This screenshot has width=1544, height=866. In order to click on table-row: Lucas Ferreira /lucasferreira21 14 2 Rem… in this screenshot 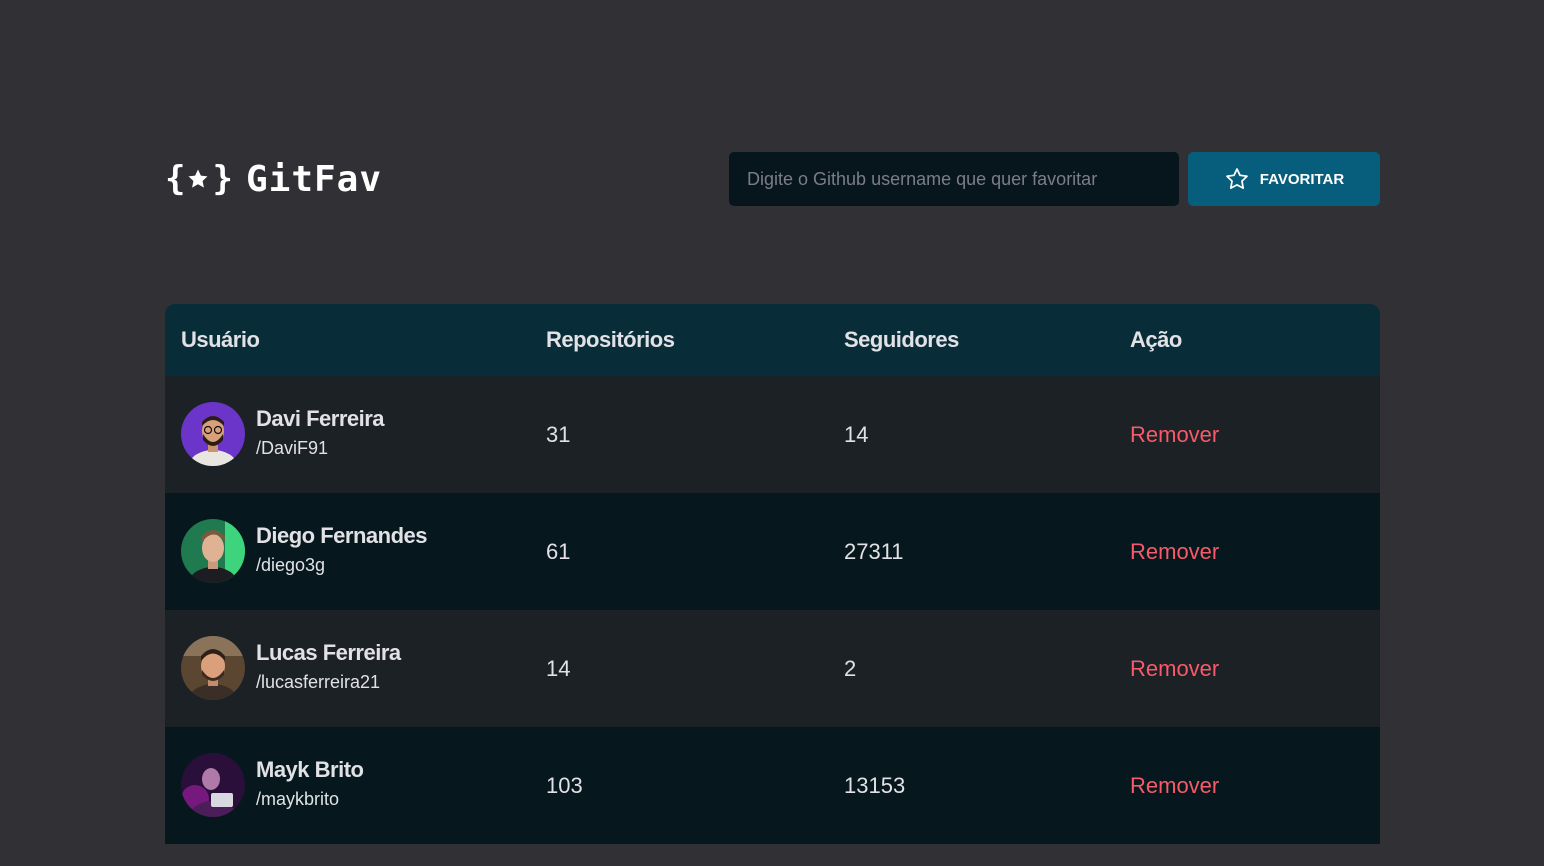, I will do `click(772, 668)`.